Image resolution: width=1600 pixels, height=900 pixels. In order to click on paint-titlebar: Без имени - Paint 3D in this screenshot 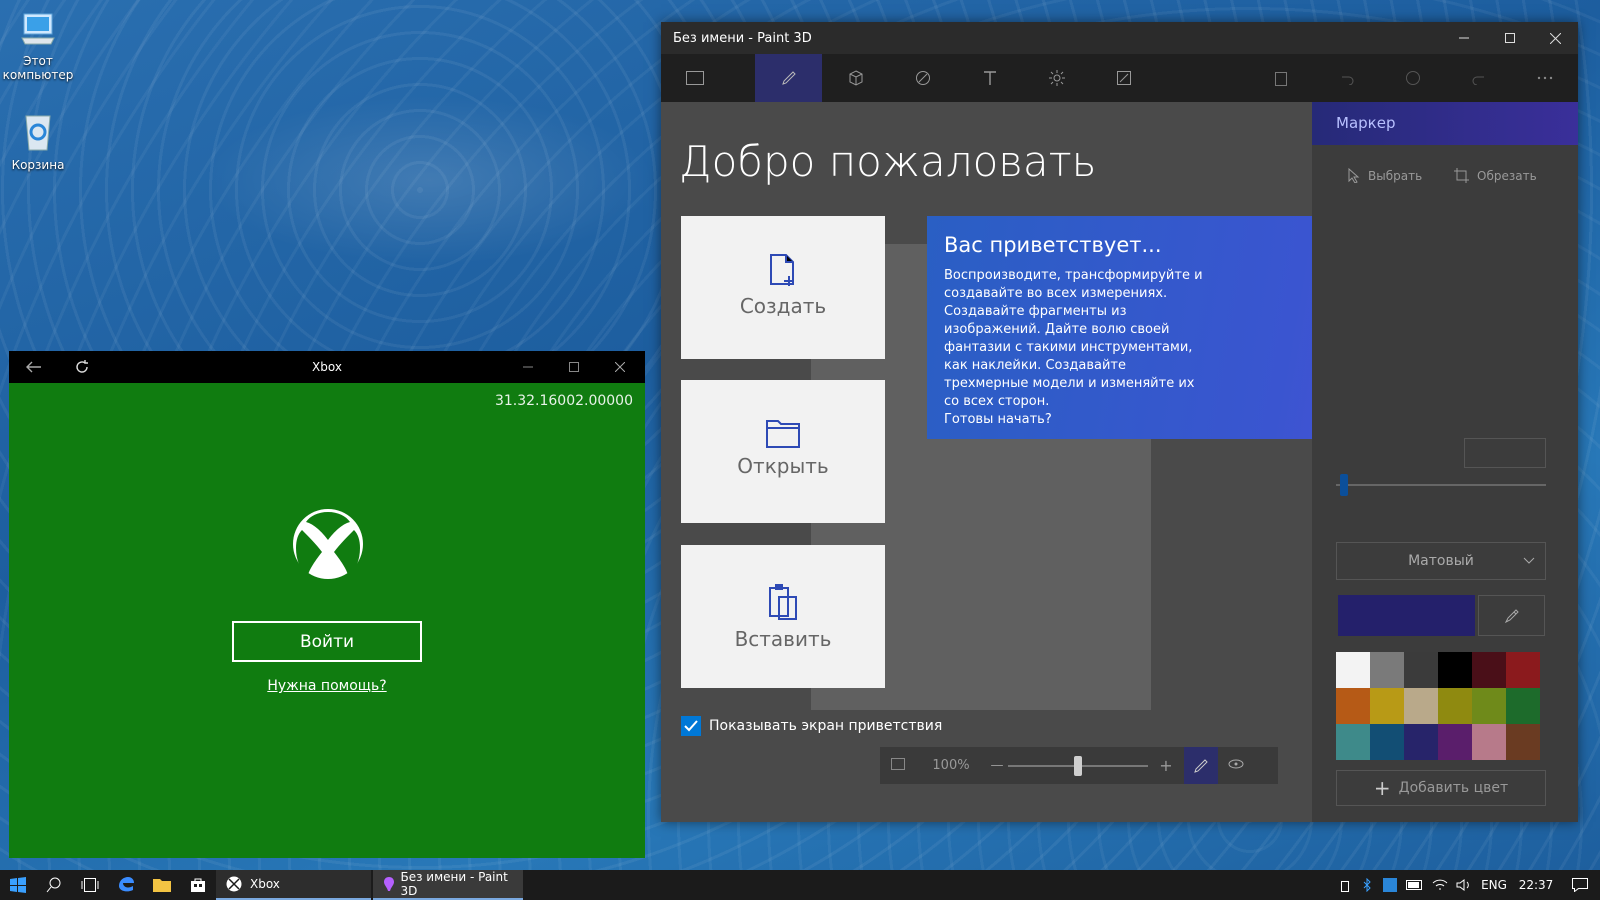, I will do `click(1119, 38)`.